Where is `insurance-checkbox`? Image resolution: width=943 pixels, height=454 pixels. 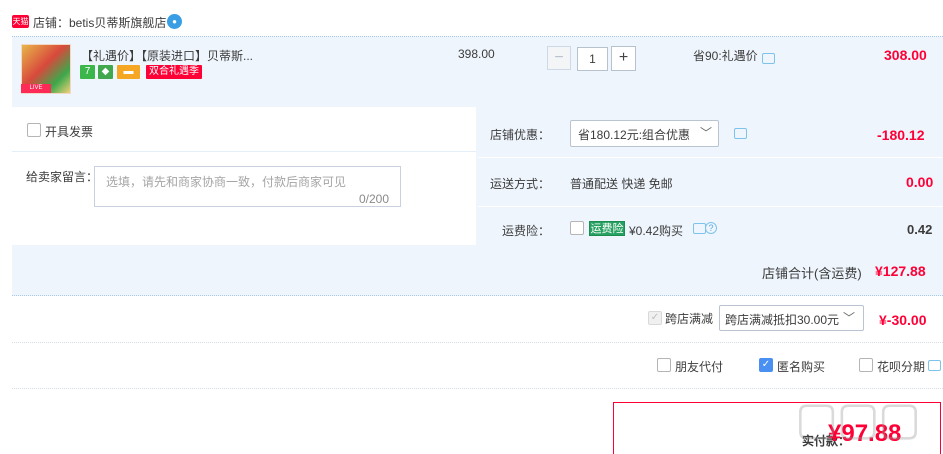 insurance-checkbox is located at coordinates (577, 228).